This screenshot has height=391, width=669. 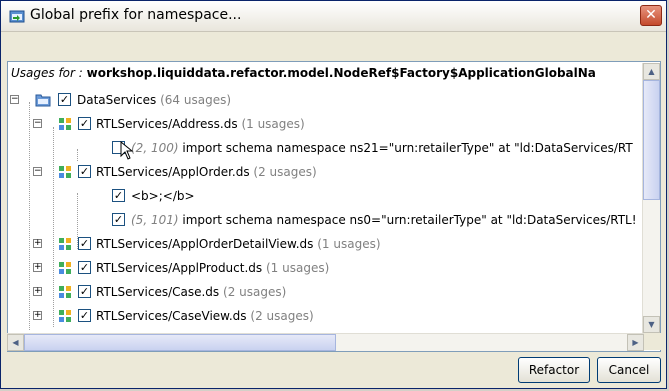 I want to click on usages-label: Usages for :, so click(x=47, y=73).